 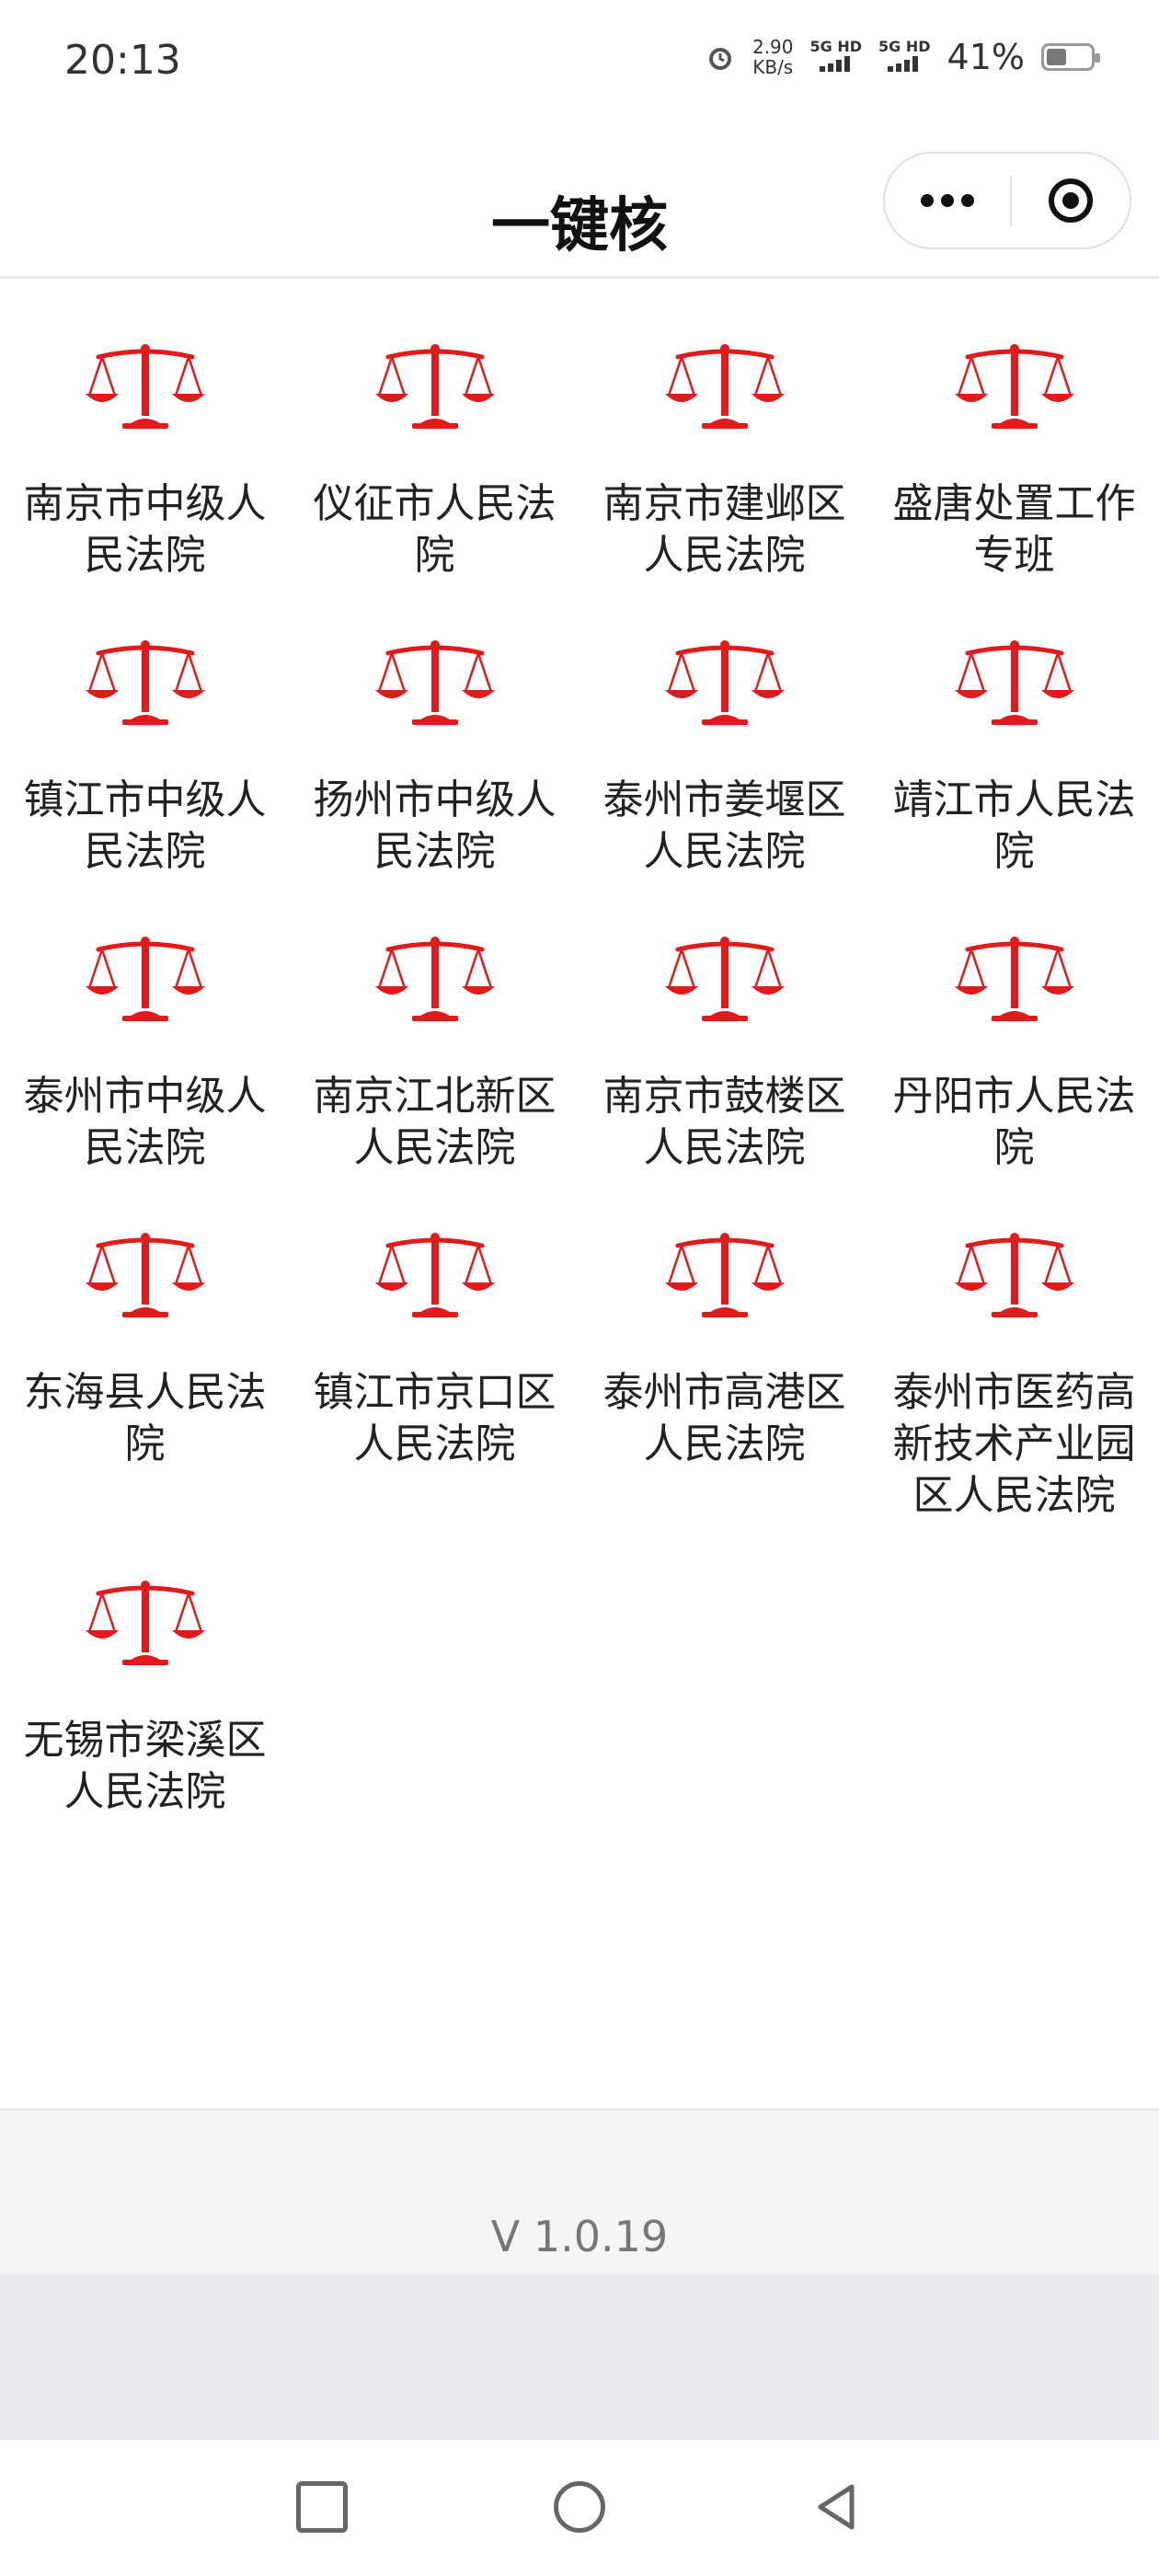 I want to click on status-bar: 20:13 2.90 KB/s 5G HD 5G HD 41%, so click(x=579, y=64).